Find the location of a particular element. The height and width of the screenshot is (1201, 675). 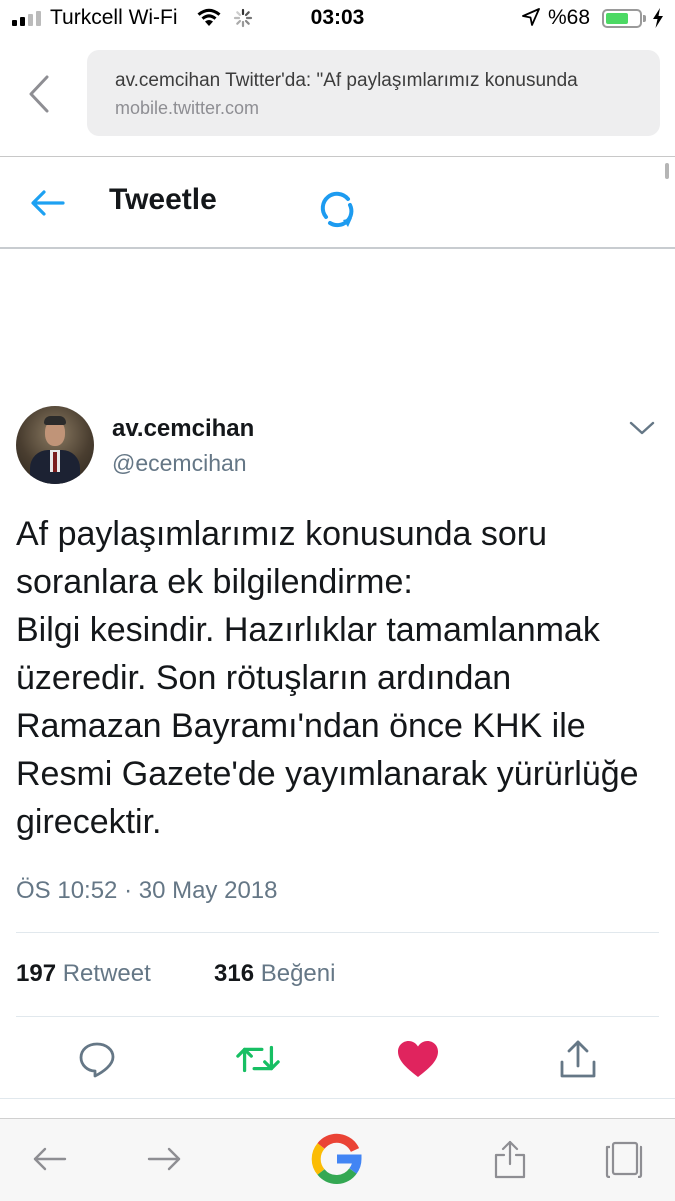

reply-icon is located at coordinates (97, 1059).